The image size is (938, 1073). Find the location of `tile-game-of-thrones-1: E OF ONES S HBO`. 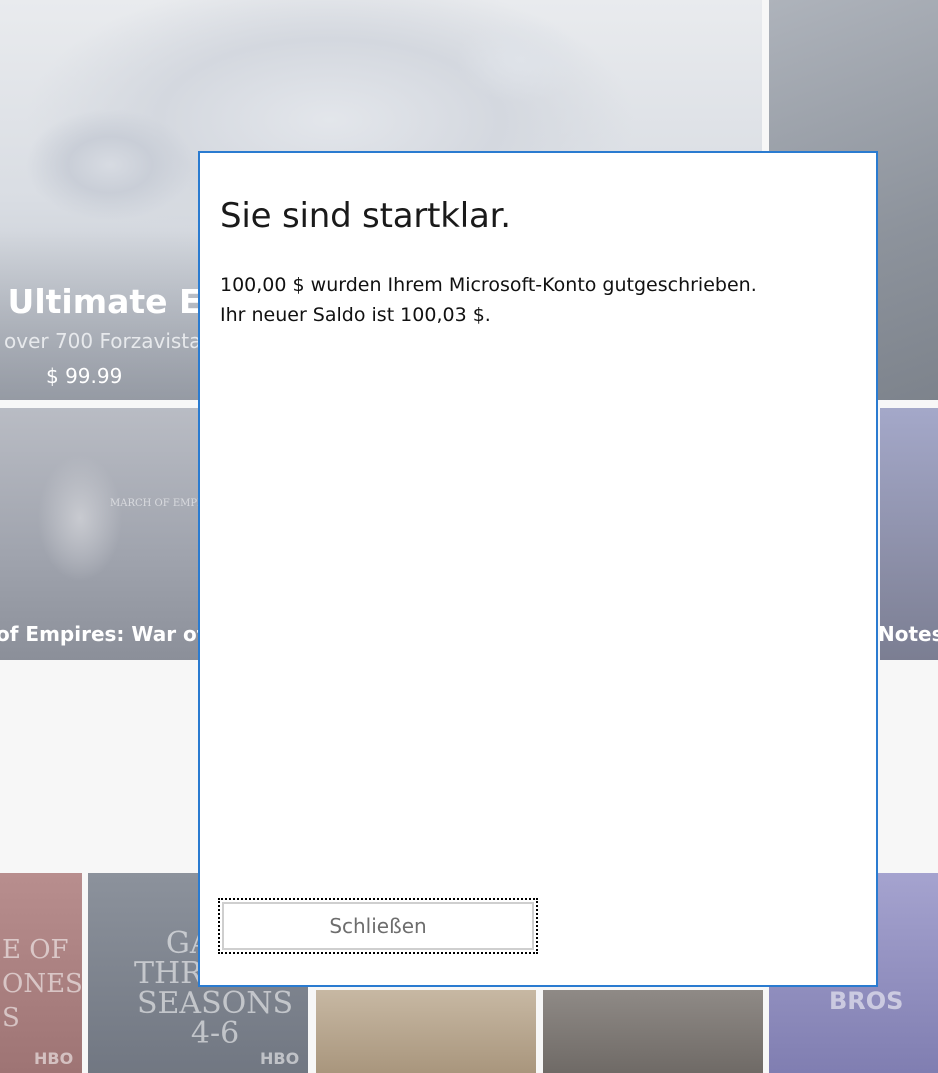

tile-game-of-thrones-1: E OF ONES S HBO is located at coordinates (41, 973).